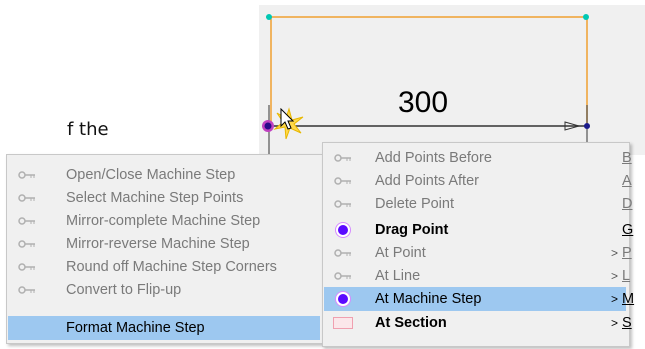 The image size is (645, 349). Describe the element at coordinates (478, 252) in the screenshot. I see `menu-item-at-point: At Point P >` at that location.